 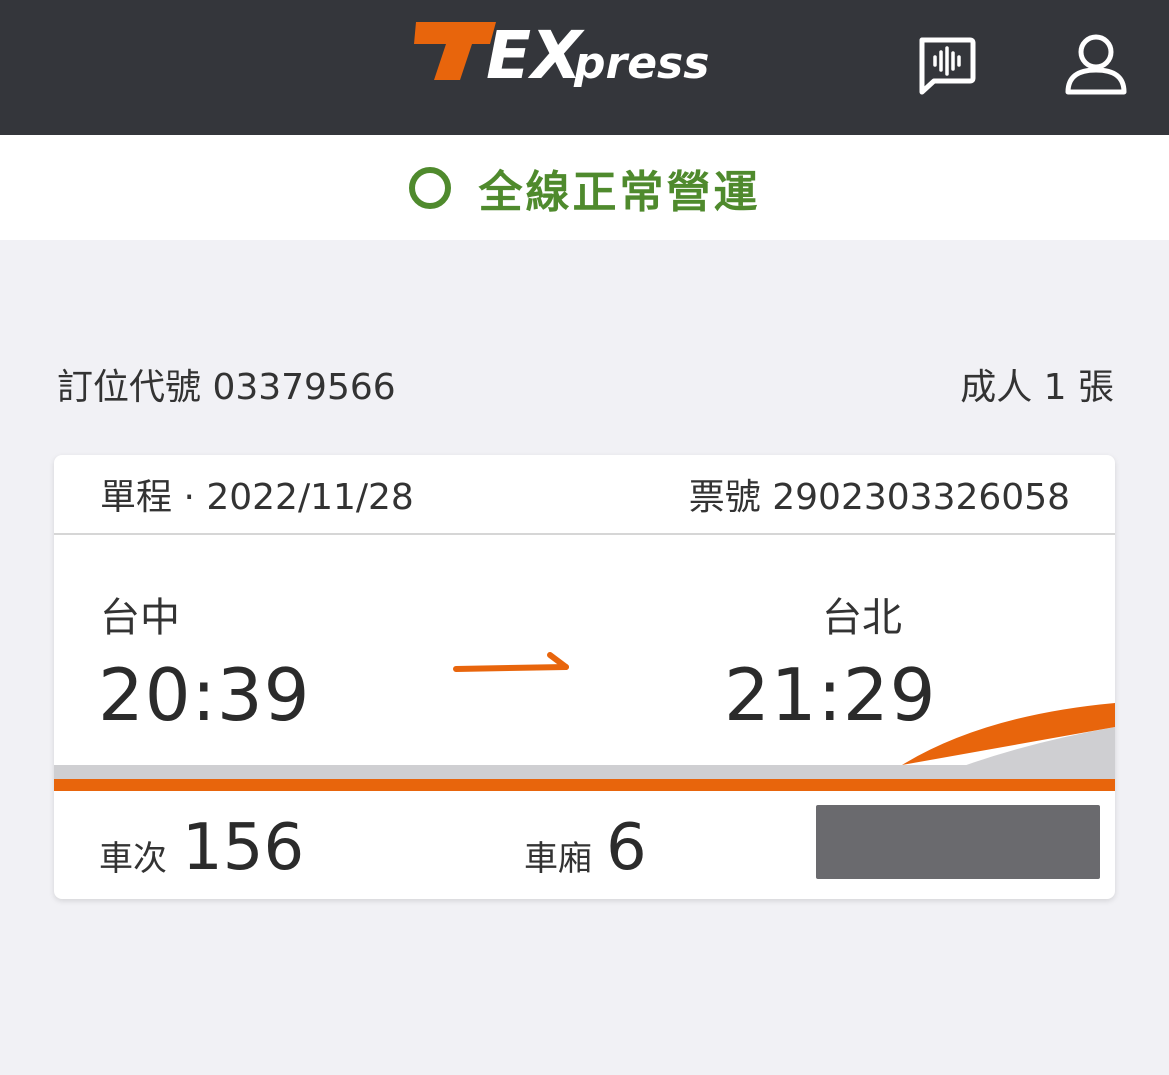 What do you see at coordinates (862, 618) in the screenshot?
I see `arrival-station: 台北` at bounding box center [862, 618].